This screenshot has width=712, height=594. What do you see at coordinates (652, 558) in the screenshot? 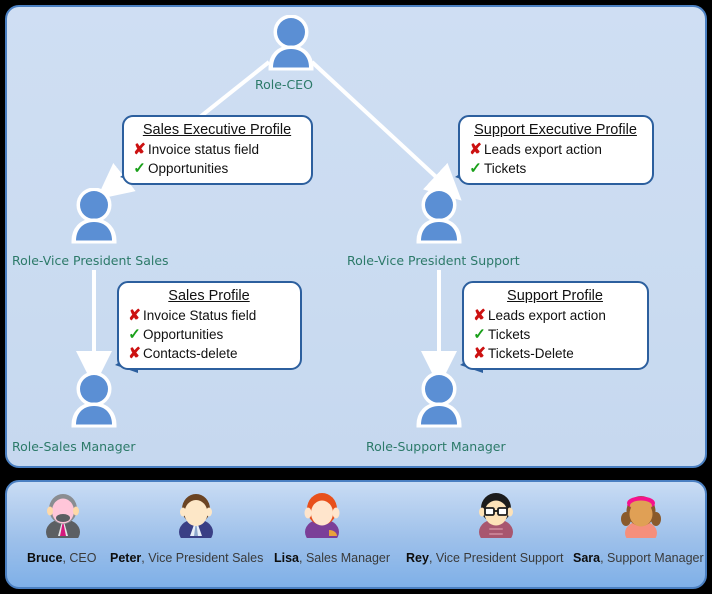
I see `person-role: , Support Manager` at bounding box center [652, 558].